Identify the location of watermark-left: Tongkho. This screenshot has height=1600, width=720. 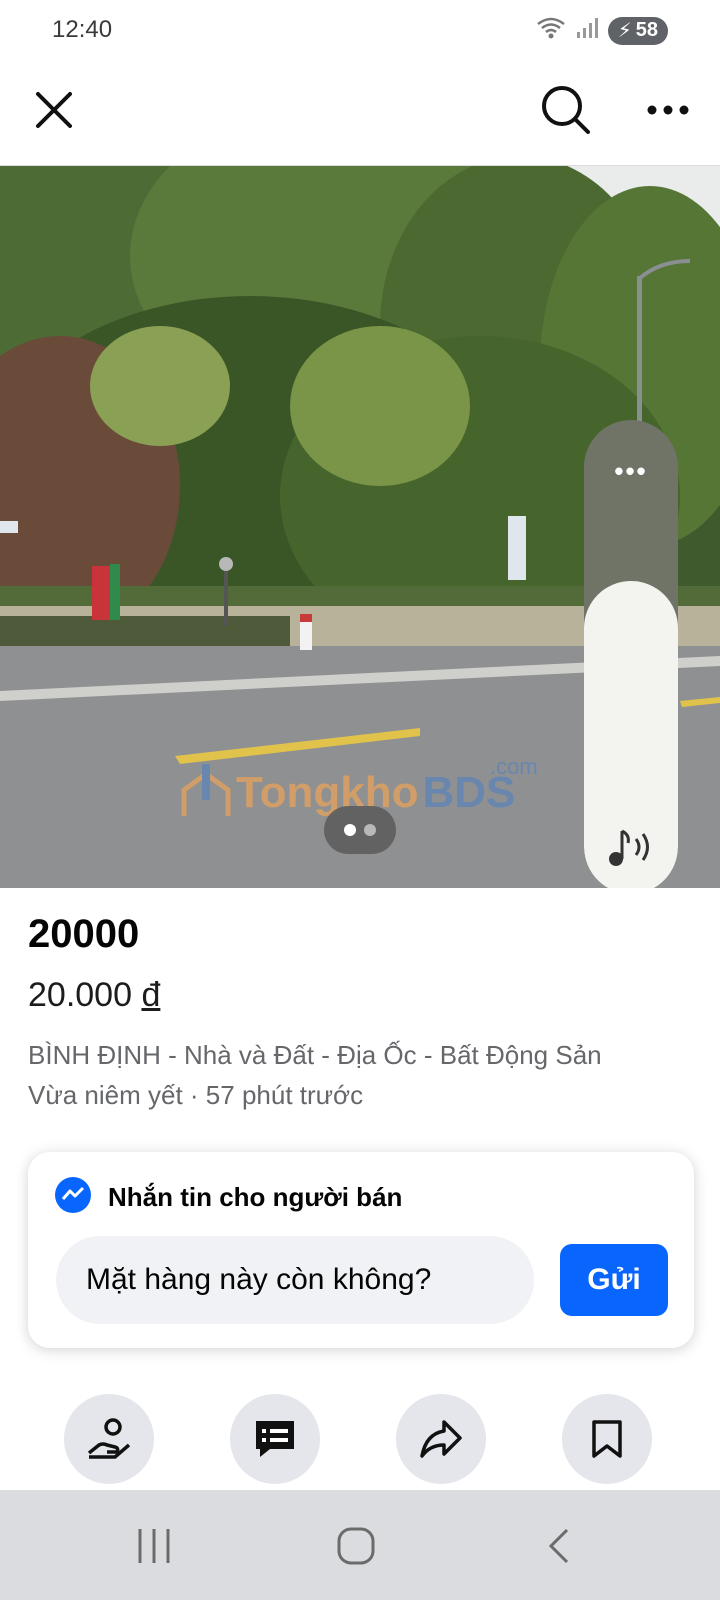
(327, 792).